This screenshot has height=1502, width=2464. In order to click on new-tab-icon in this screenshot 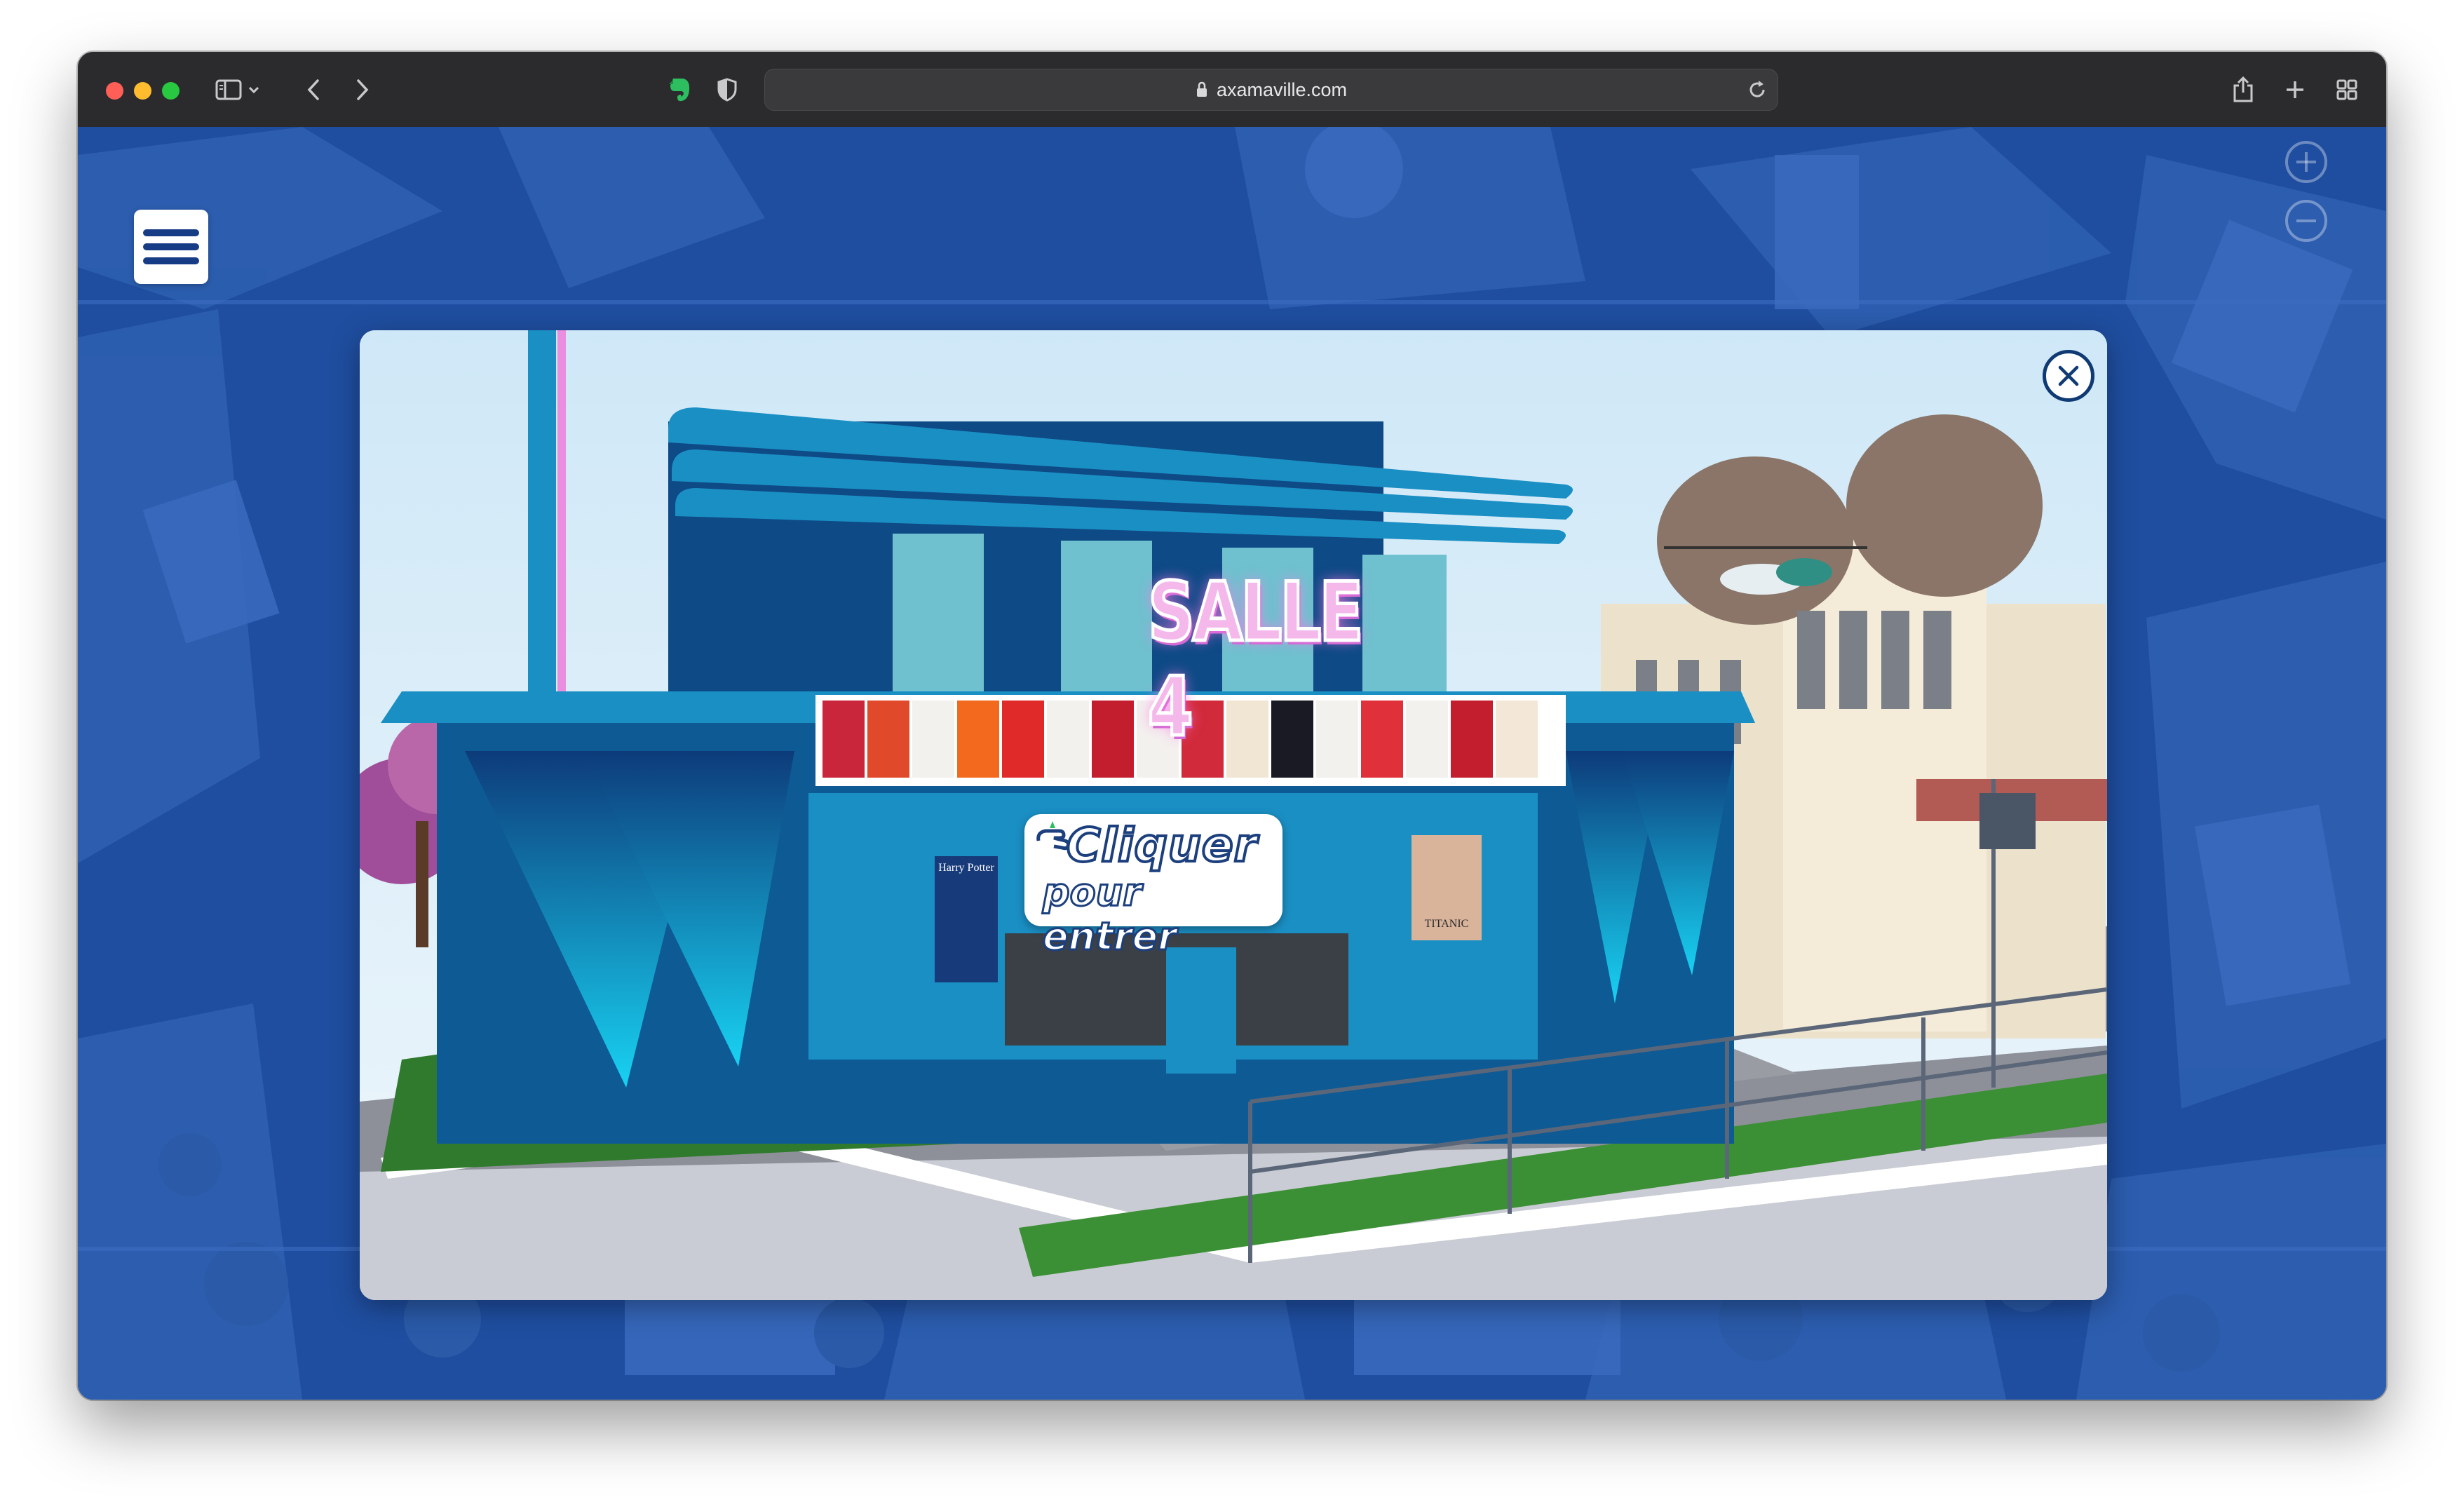, I will do `click(2295, 90)`.